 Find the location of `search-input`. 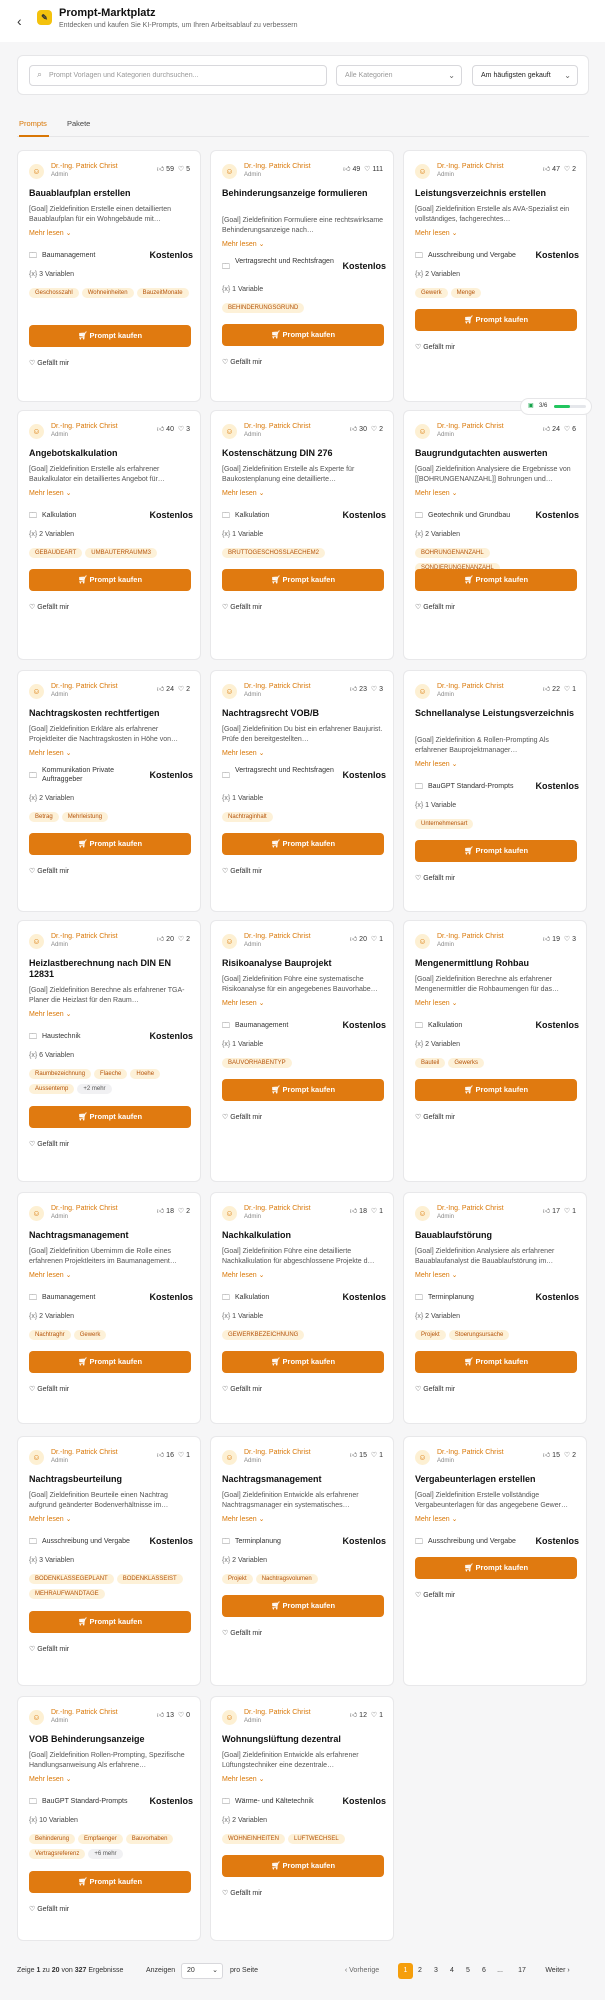

search-input is located at coordinates (184, 75).